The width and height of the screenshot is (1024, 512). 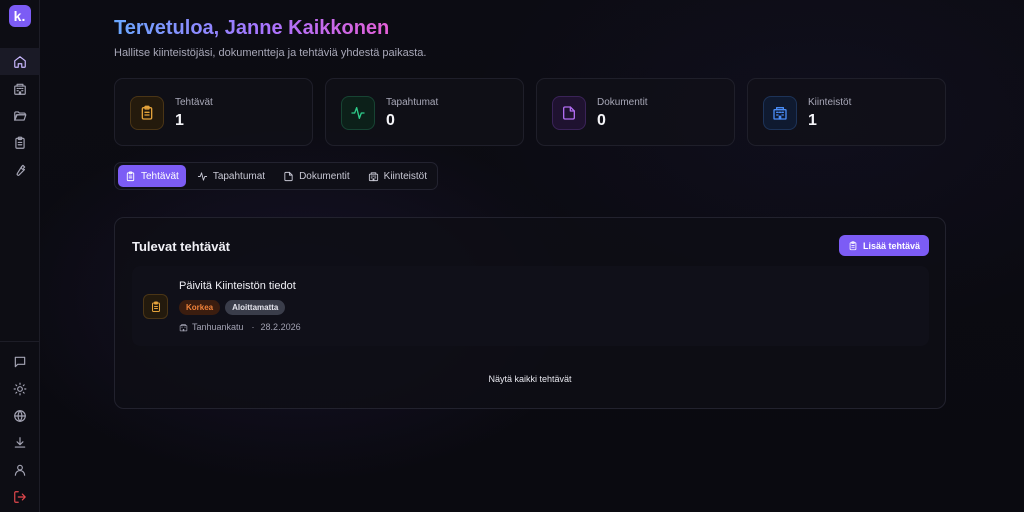 I want to click on page-title: Tervetuloa, Janne Kaikkonen, so click(x=252, y=28).